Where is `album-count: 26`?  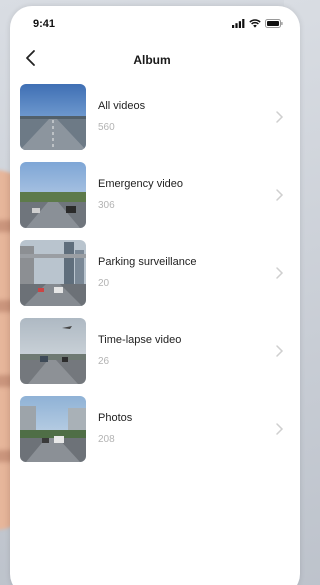
album-count: 26 is located at coordinates (104, 361).